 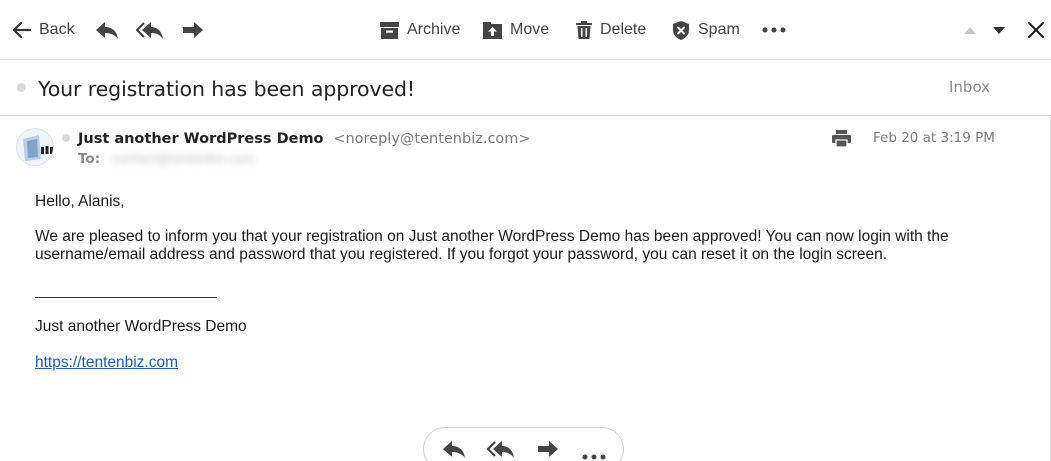 I want to click on unread-indicator, so click(x=21, y=87).